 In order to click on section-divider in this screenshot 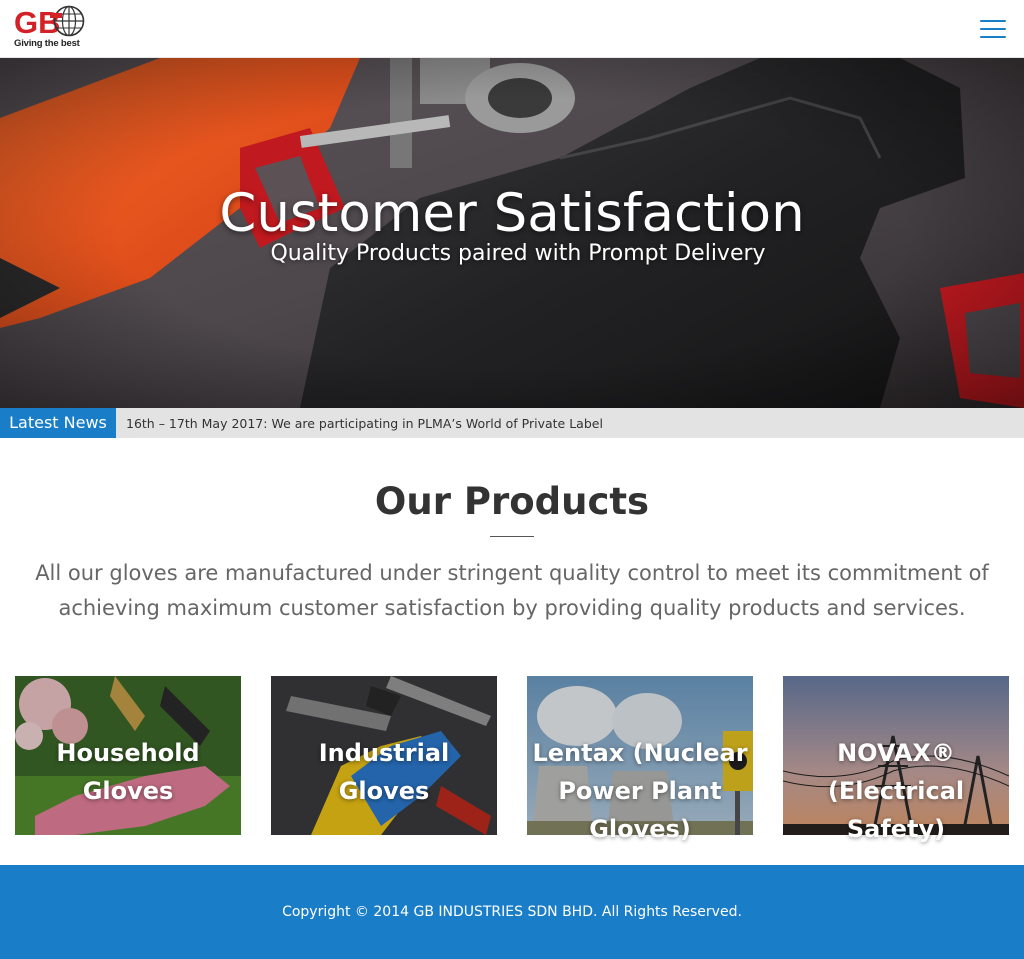, I will do `click(512, 536)`.